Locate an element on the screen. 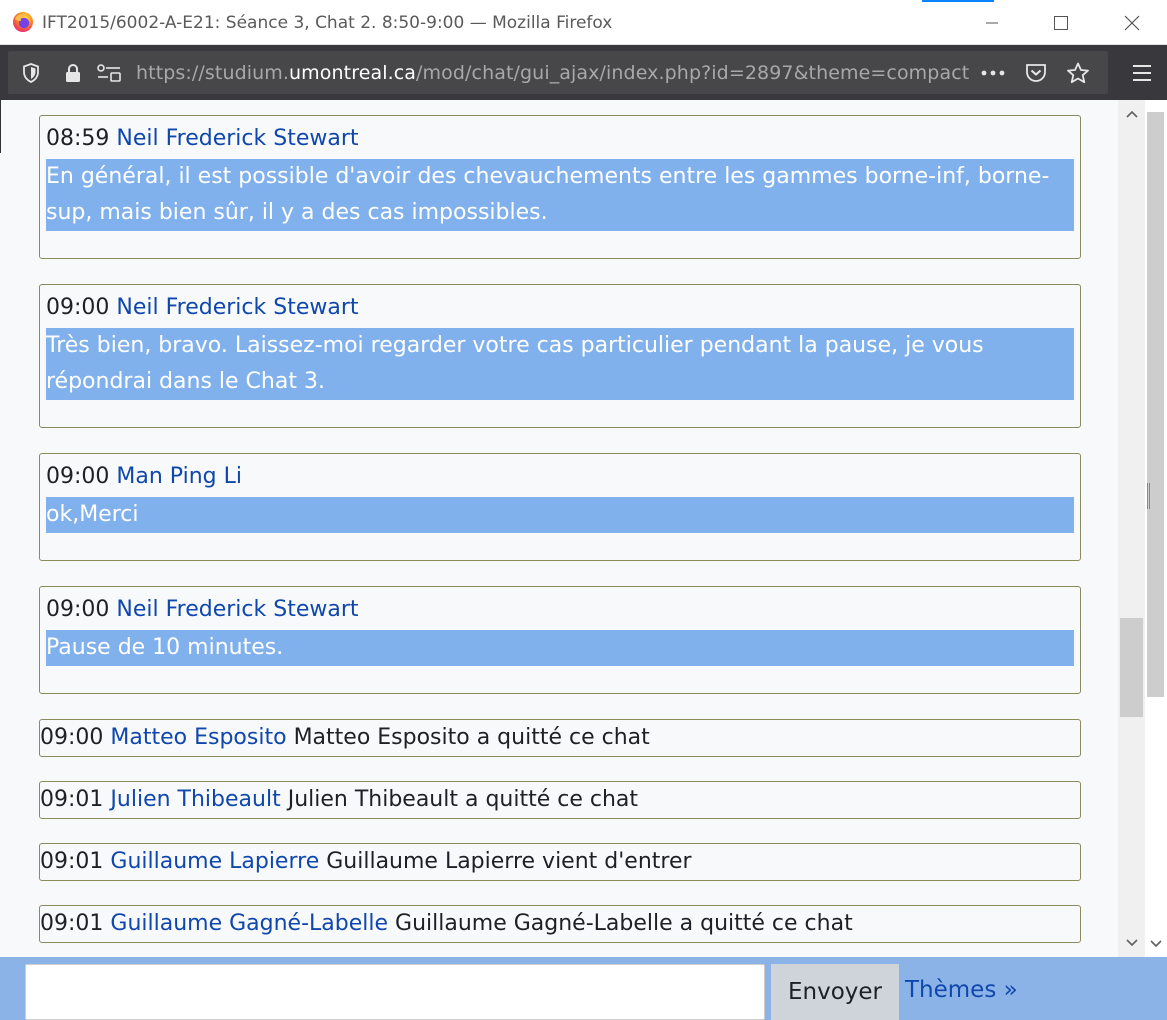 This screenshot has height=1020, width=1167. more-actions-icon is located at coordinates (993, 72).